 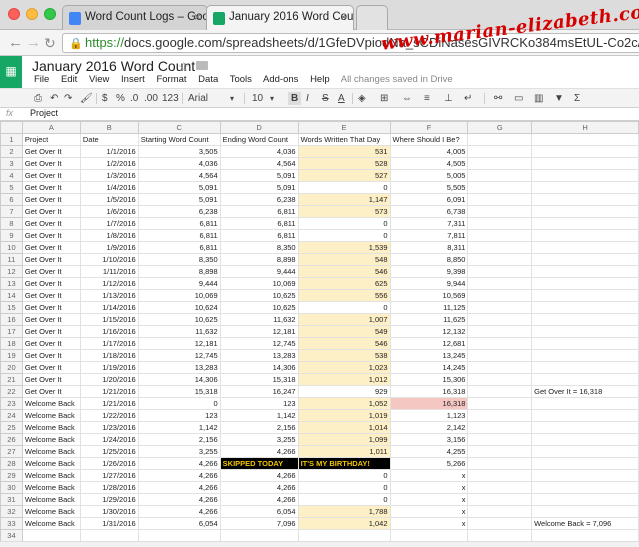 What do you see at coordinates (179, 427) in the screenshot?
I see `cell-c25: 1,142` at bounding box center [179, 427].